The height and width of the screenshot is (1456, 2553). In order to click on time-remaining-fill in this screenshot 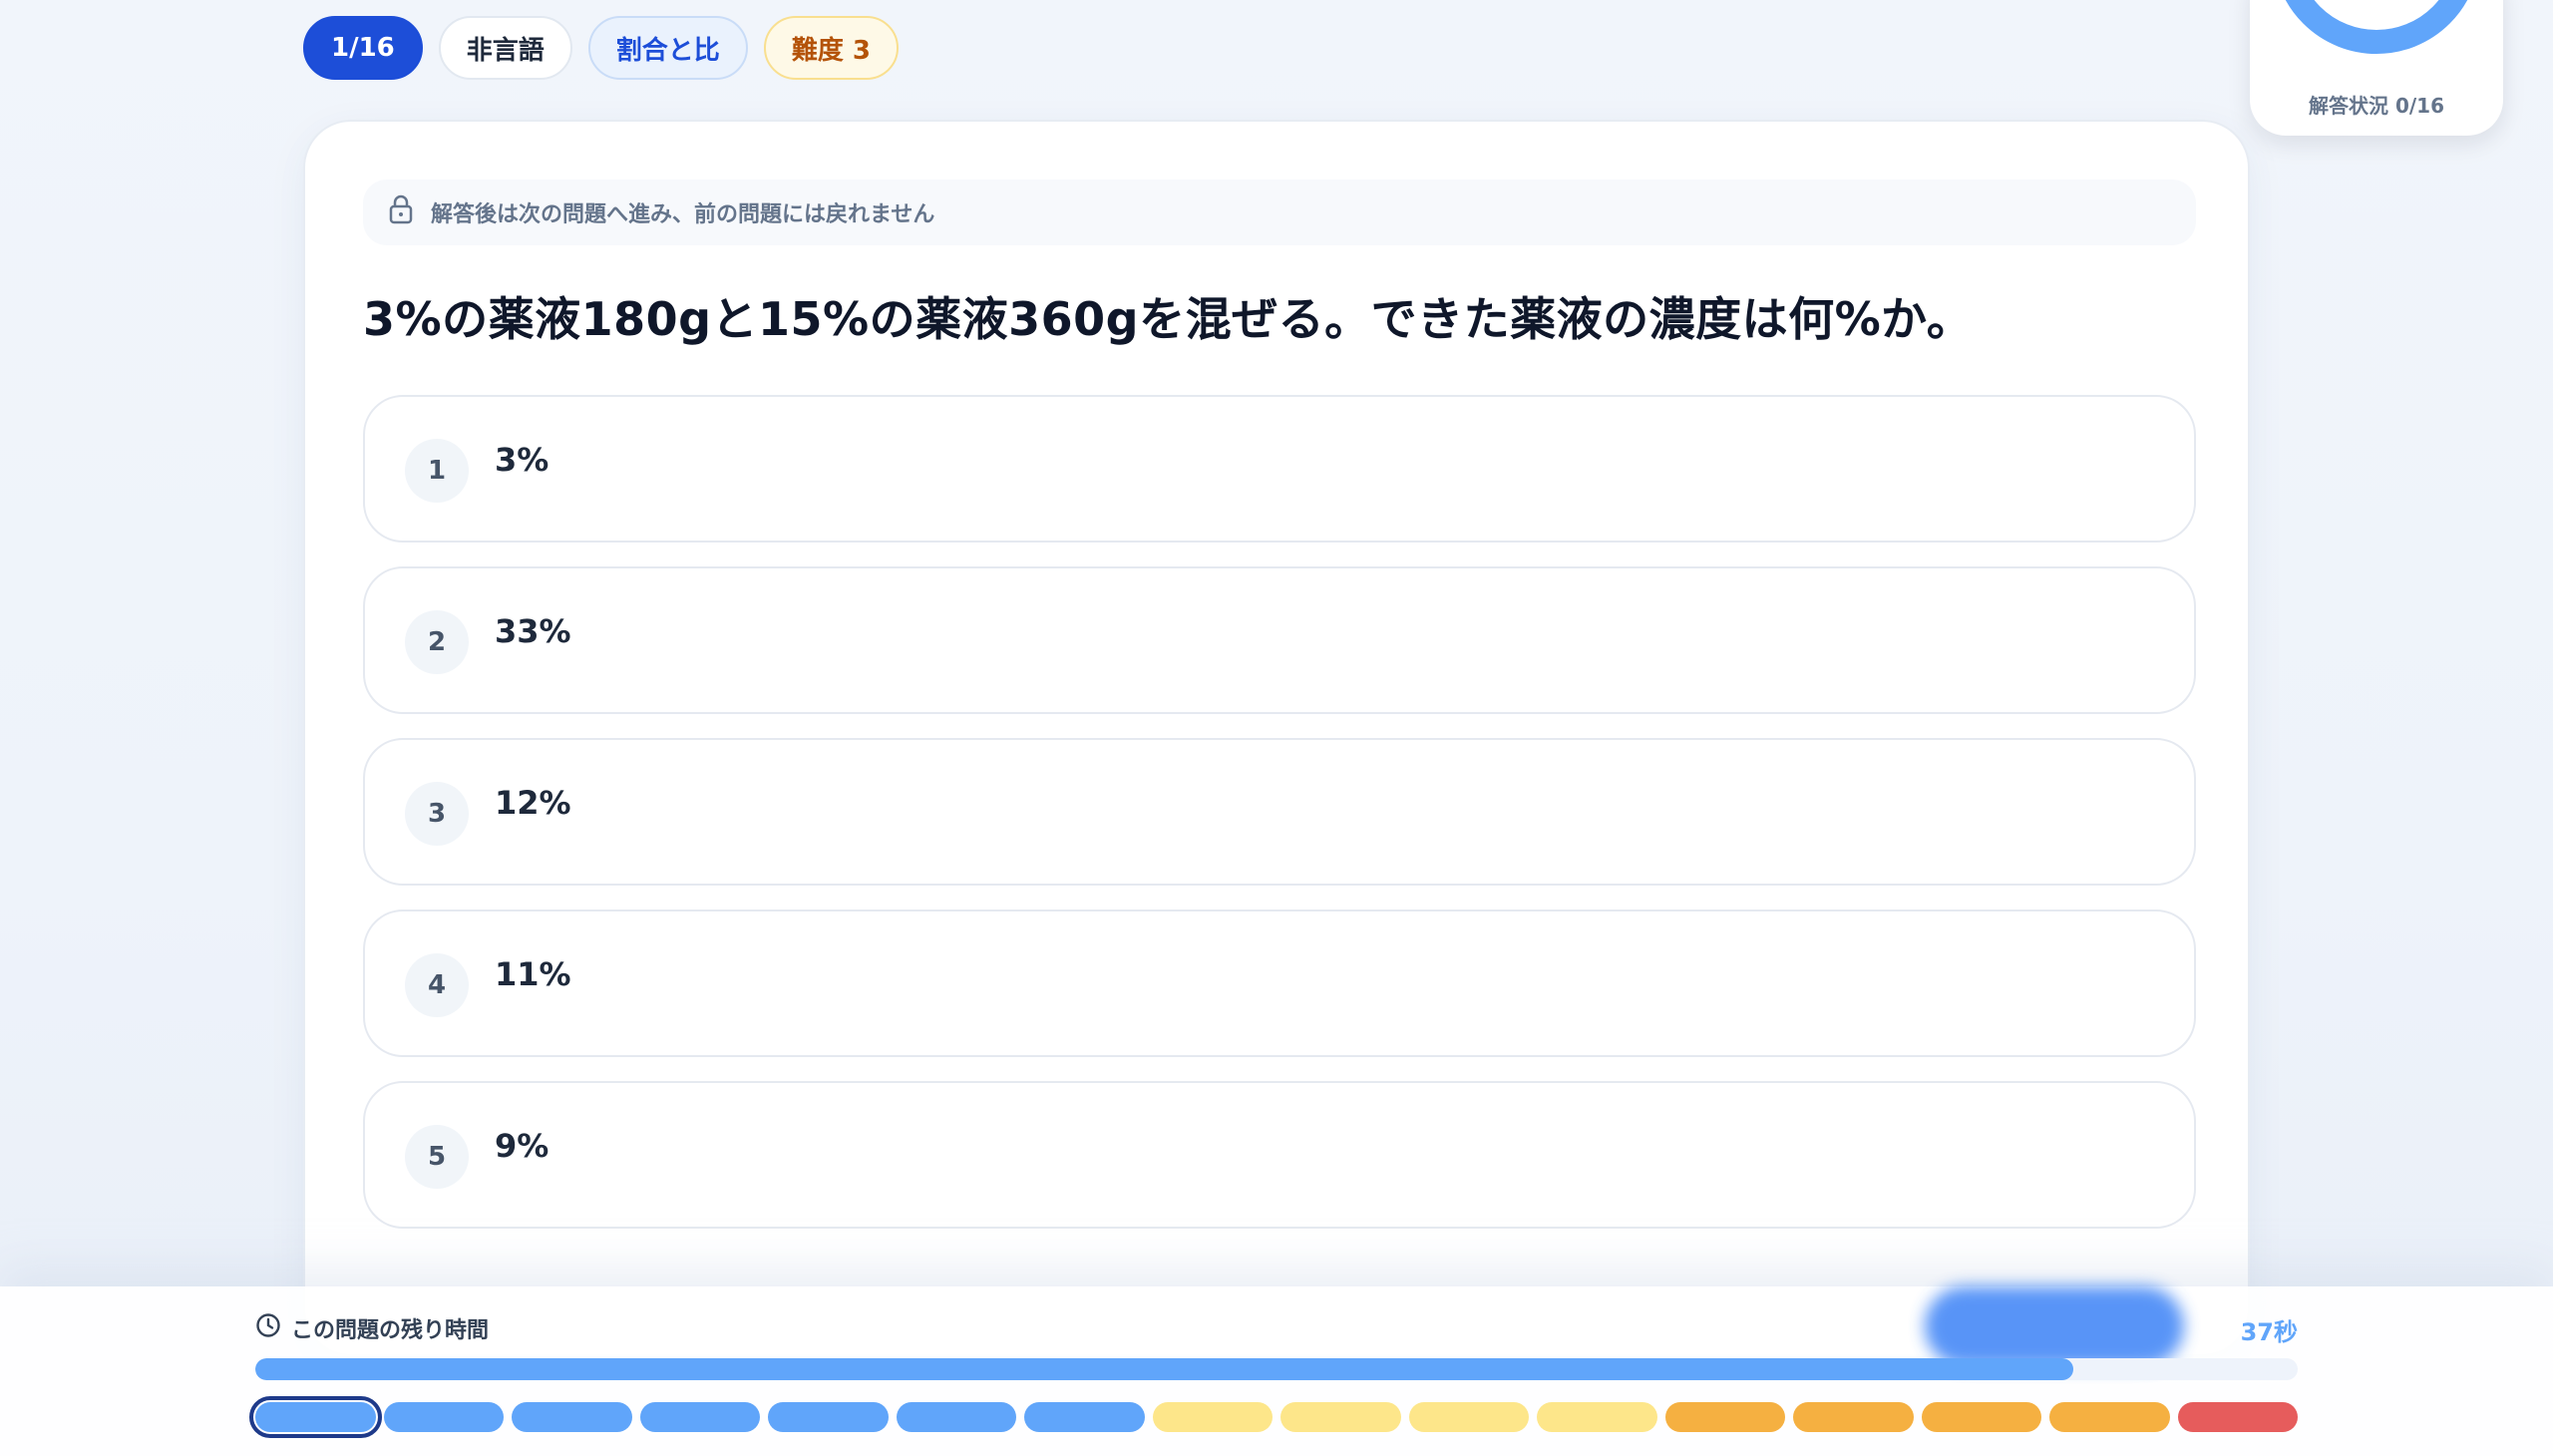, I will do `click(1164, 1369)`.